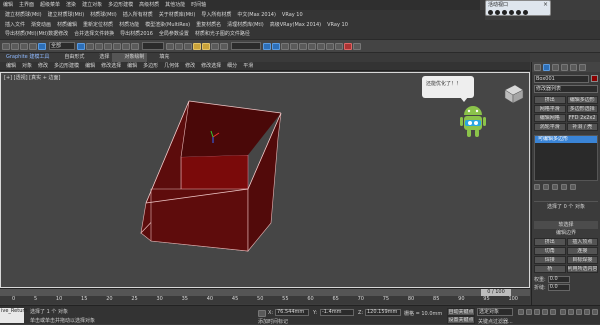 This screenshot has width=600, height=325. What do you see at coordinates (42, 46) in the screenshot?
I see `bind-icon` at bounding box center [42, 46].